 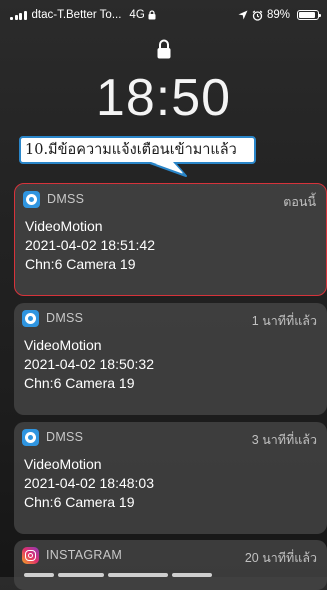 I want to click on notification-time: ตอนนี้, so click(x=299, y=202).